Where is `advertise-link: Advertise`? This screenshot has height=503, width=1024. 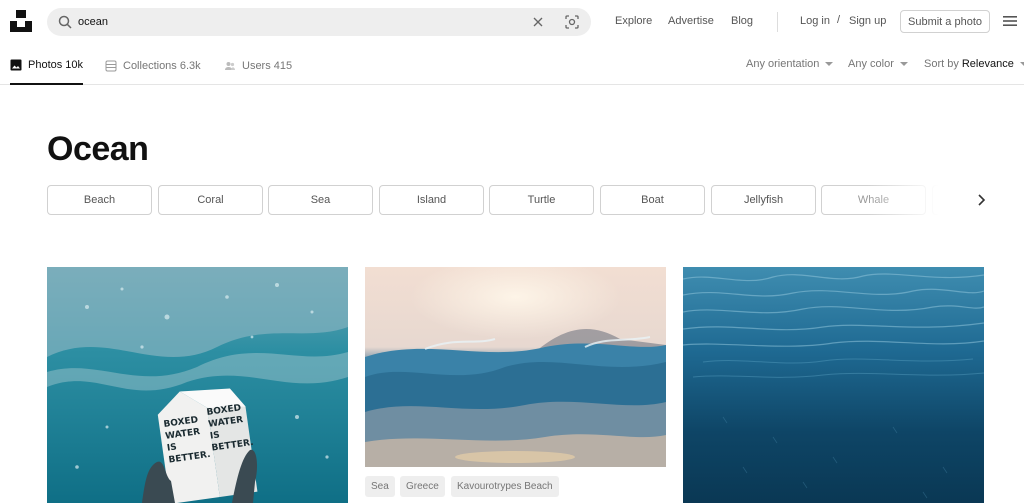 advertise-link: Advertise is located at coordinates (691, 21).